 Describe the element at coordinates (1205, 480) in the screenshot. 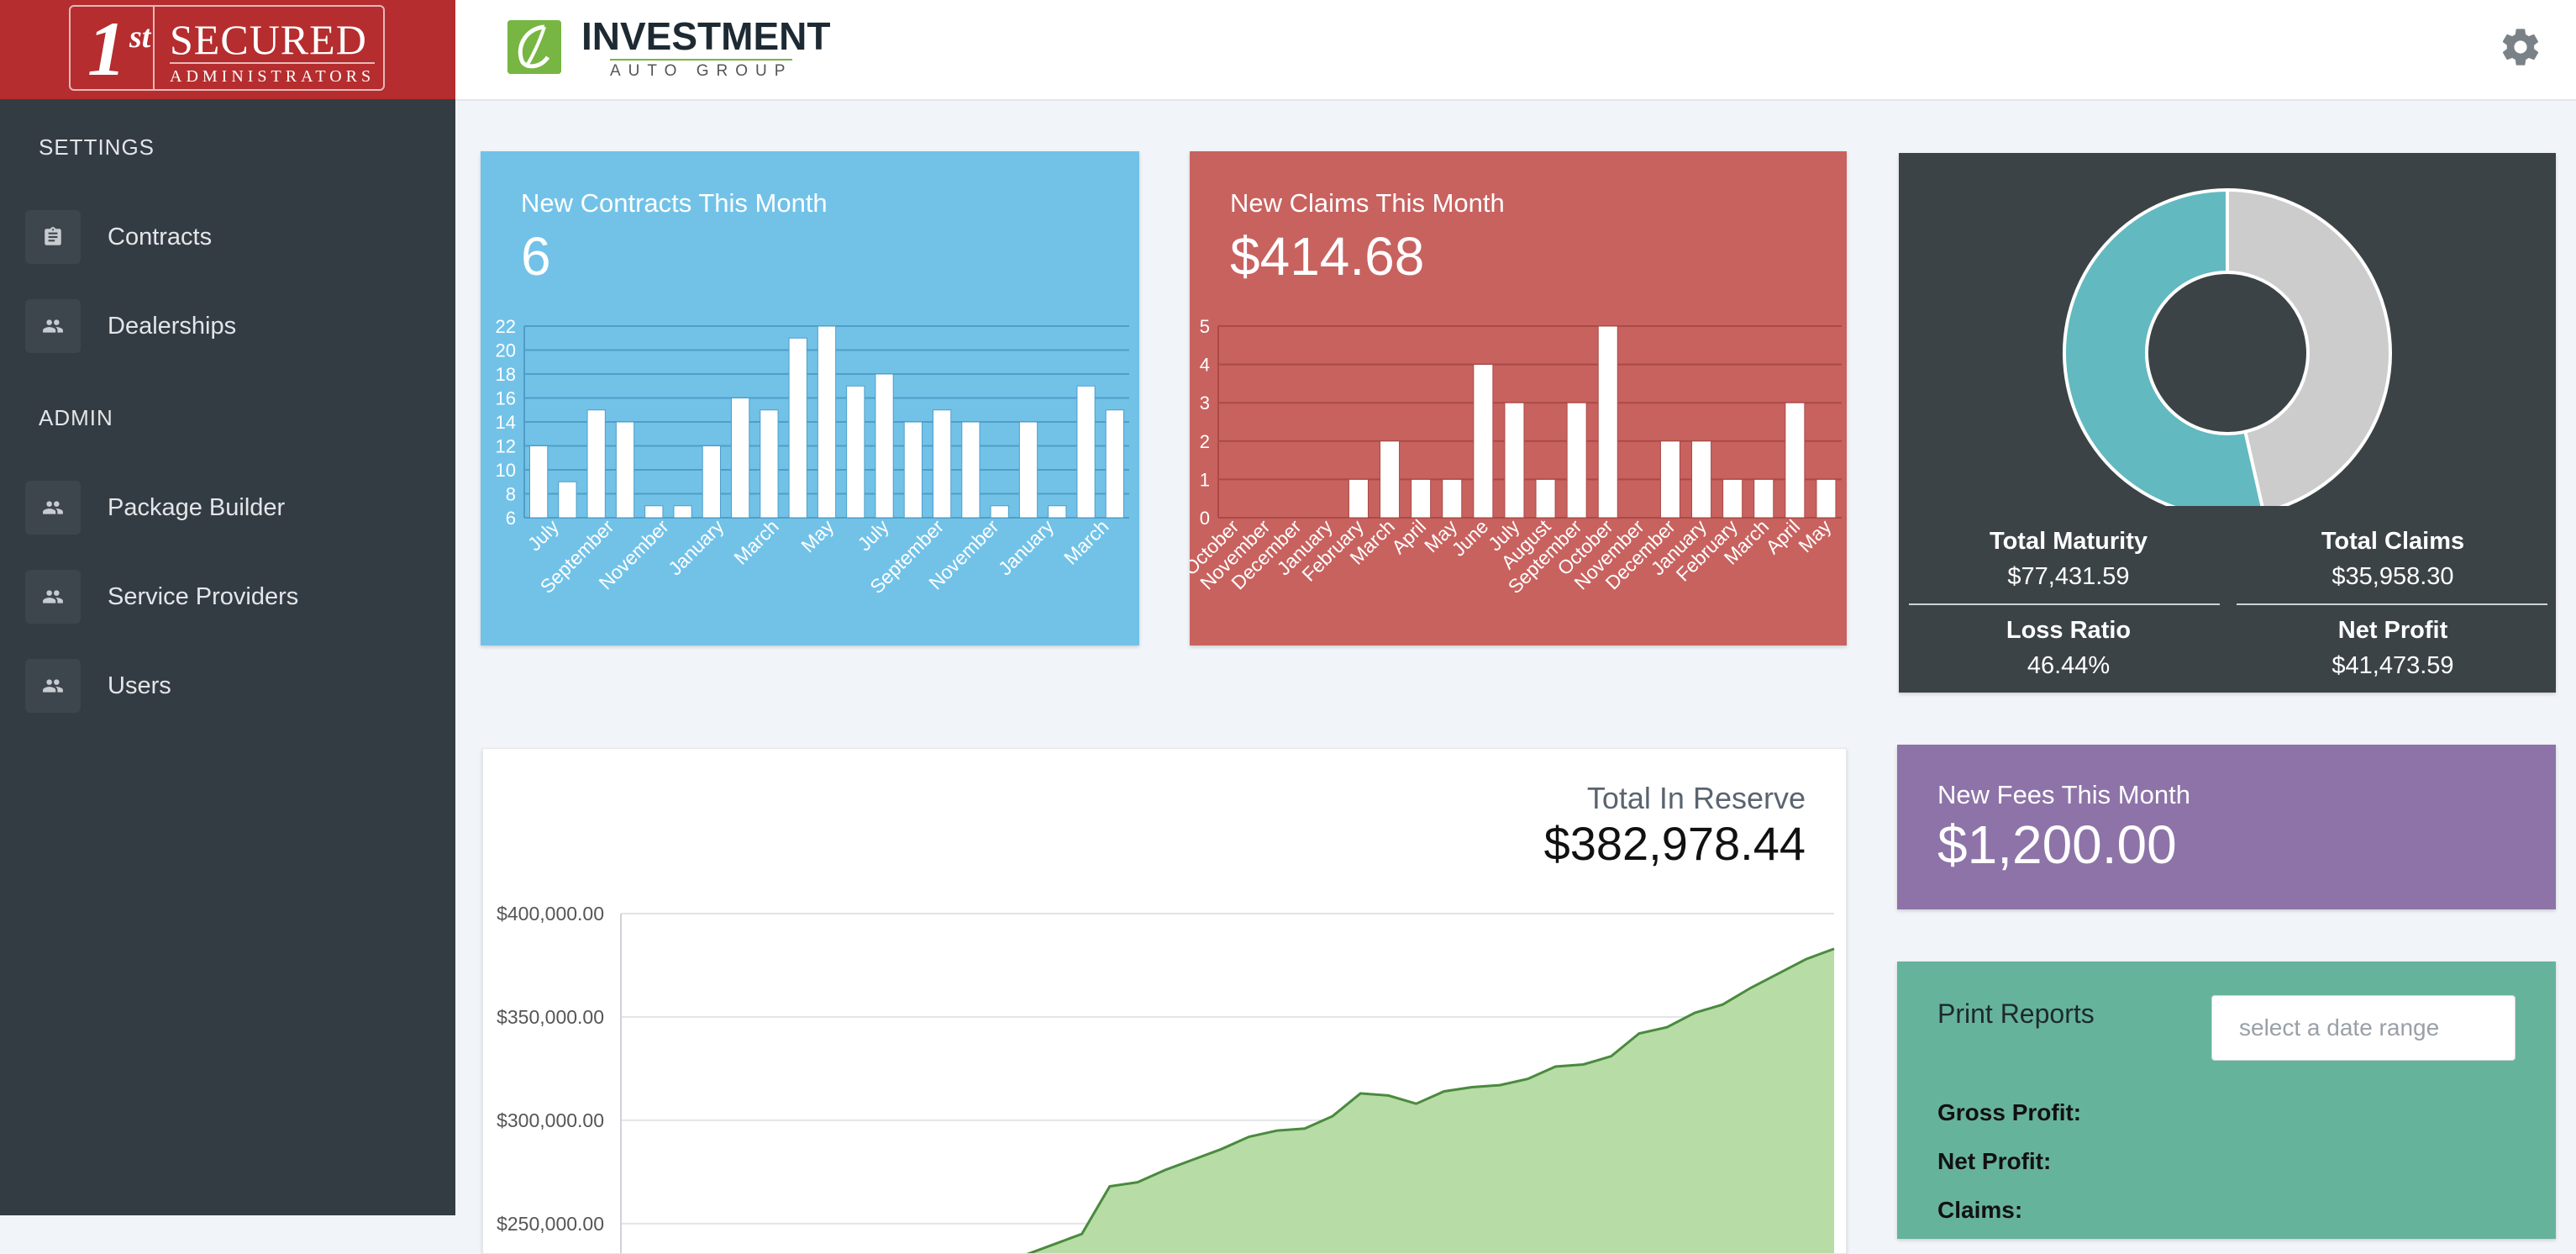

I see `y-tick-label: 1` at that location.